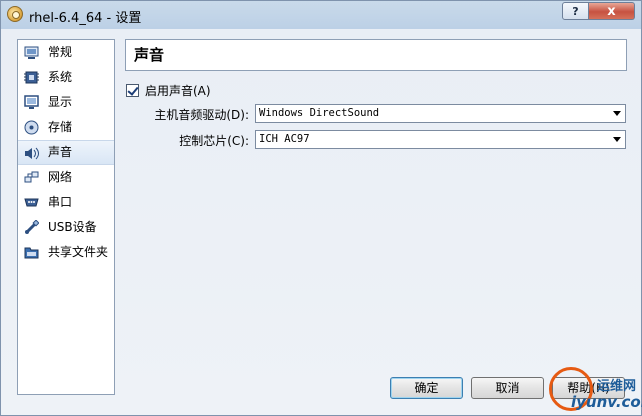 The height and width of the screenshot is (416, 642). I want to click on virtualbox-app-icon, so click(15, 14).